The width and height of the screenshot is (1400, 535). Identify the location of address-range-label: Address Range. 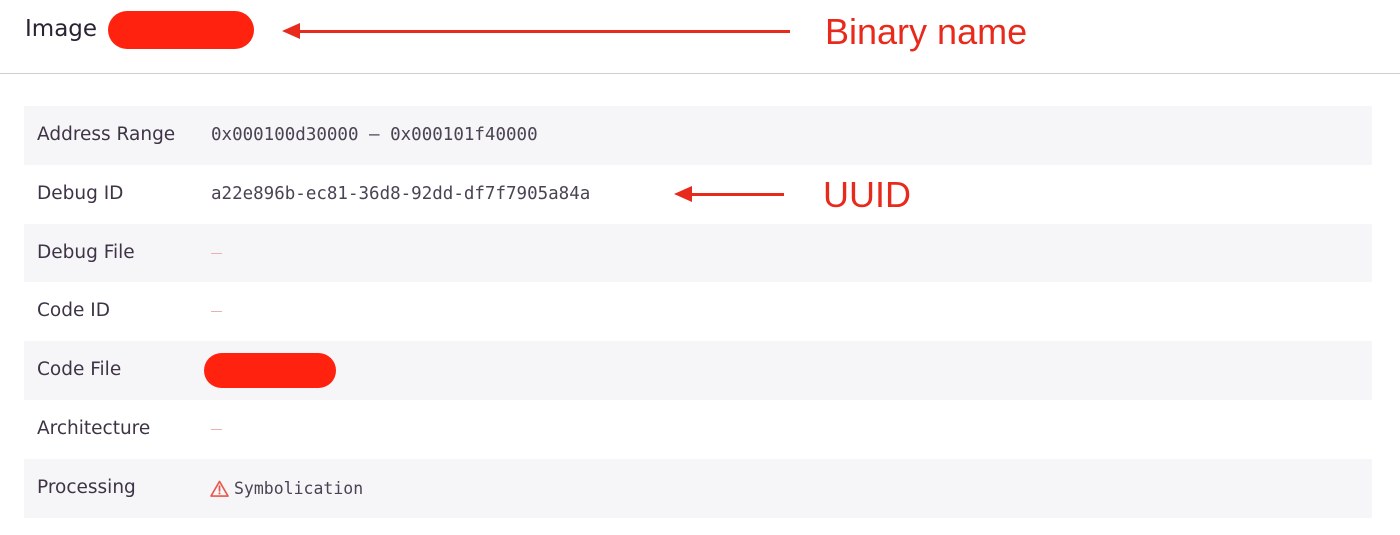
(106, 134).